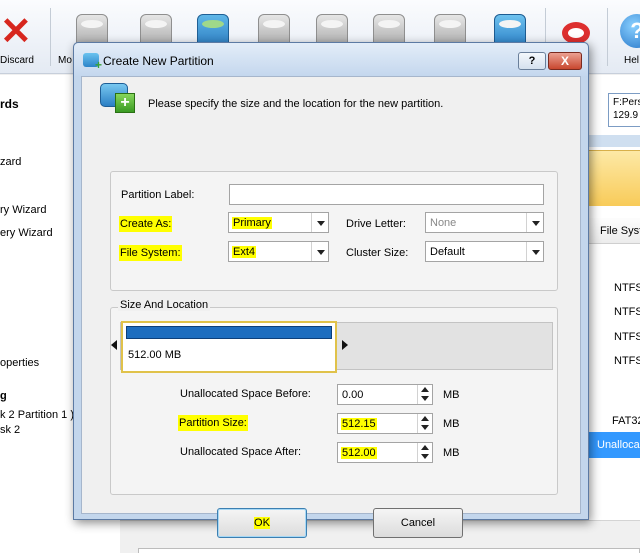 The image size is (640, 553). I want to click on file-system-select: Ext4, so click(278, 251).